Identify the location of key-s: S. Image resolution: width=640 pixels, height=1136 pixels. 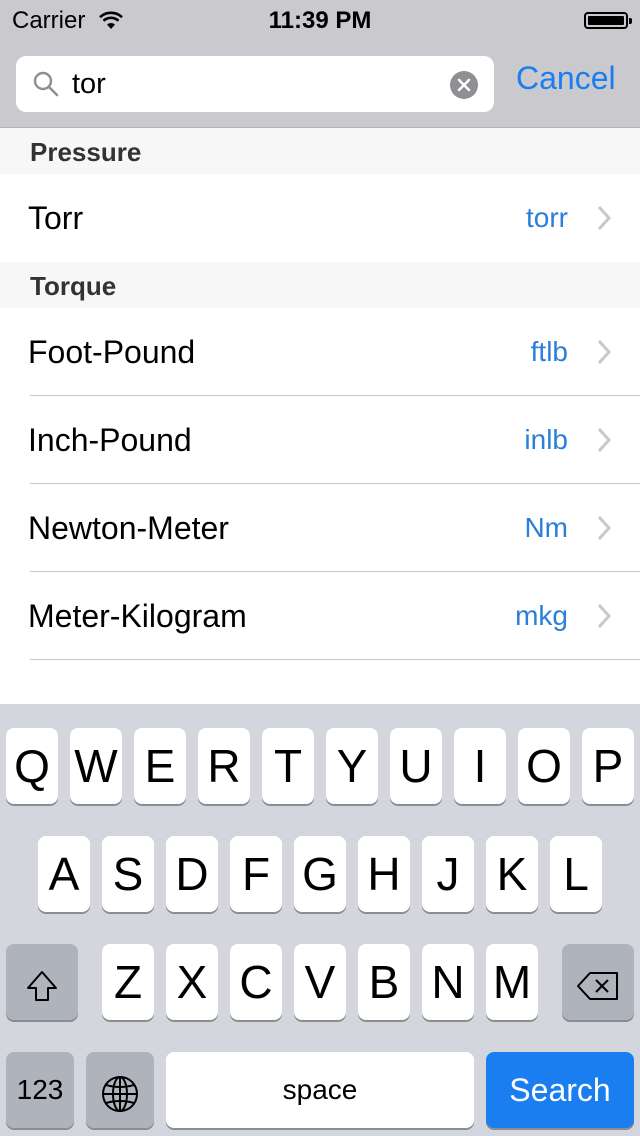
(128, 874).